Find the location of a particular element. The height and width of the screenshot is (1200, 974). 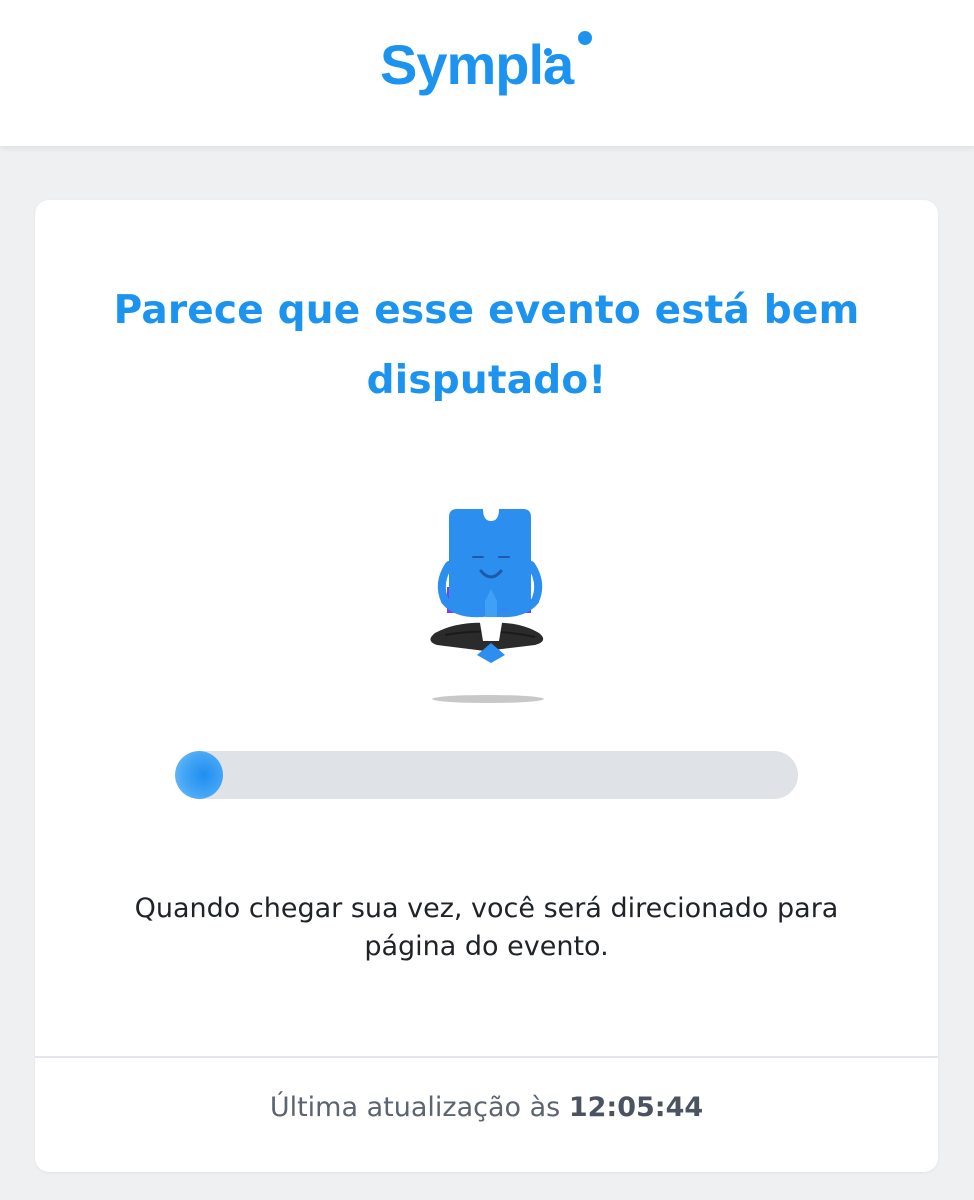

queue-progress-bar is located at coordinates (486, 775).